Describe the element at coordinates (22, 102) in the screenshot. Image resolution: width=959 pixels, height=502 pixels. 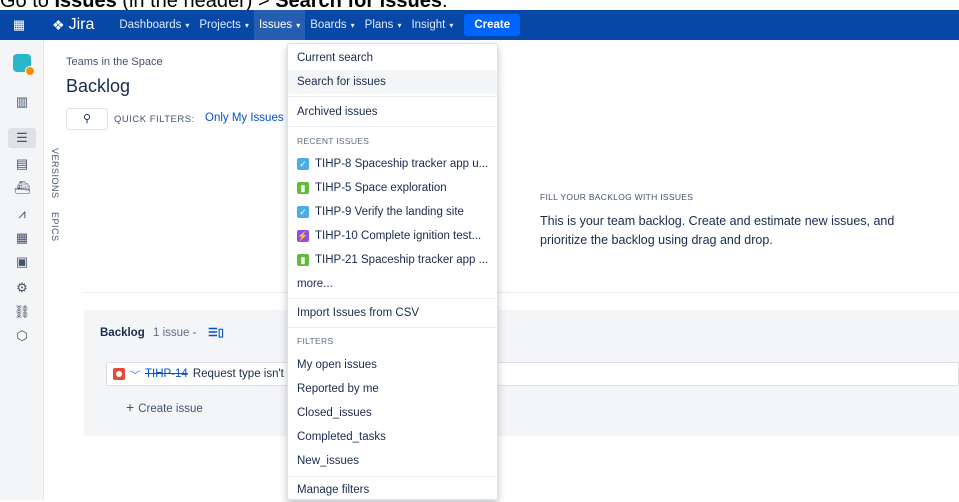
I see `board-icon: ▥` at that location.